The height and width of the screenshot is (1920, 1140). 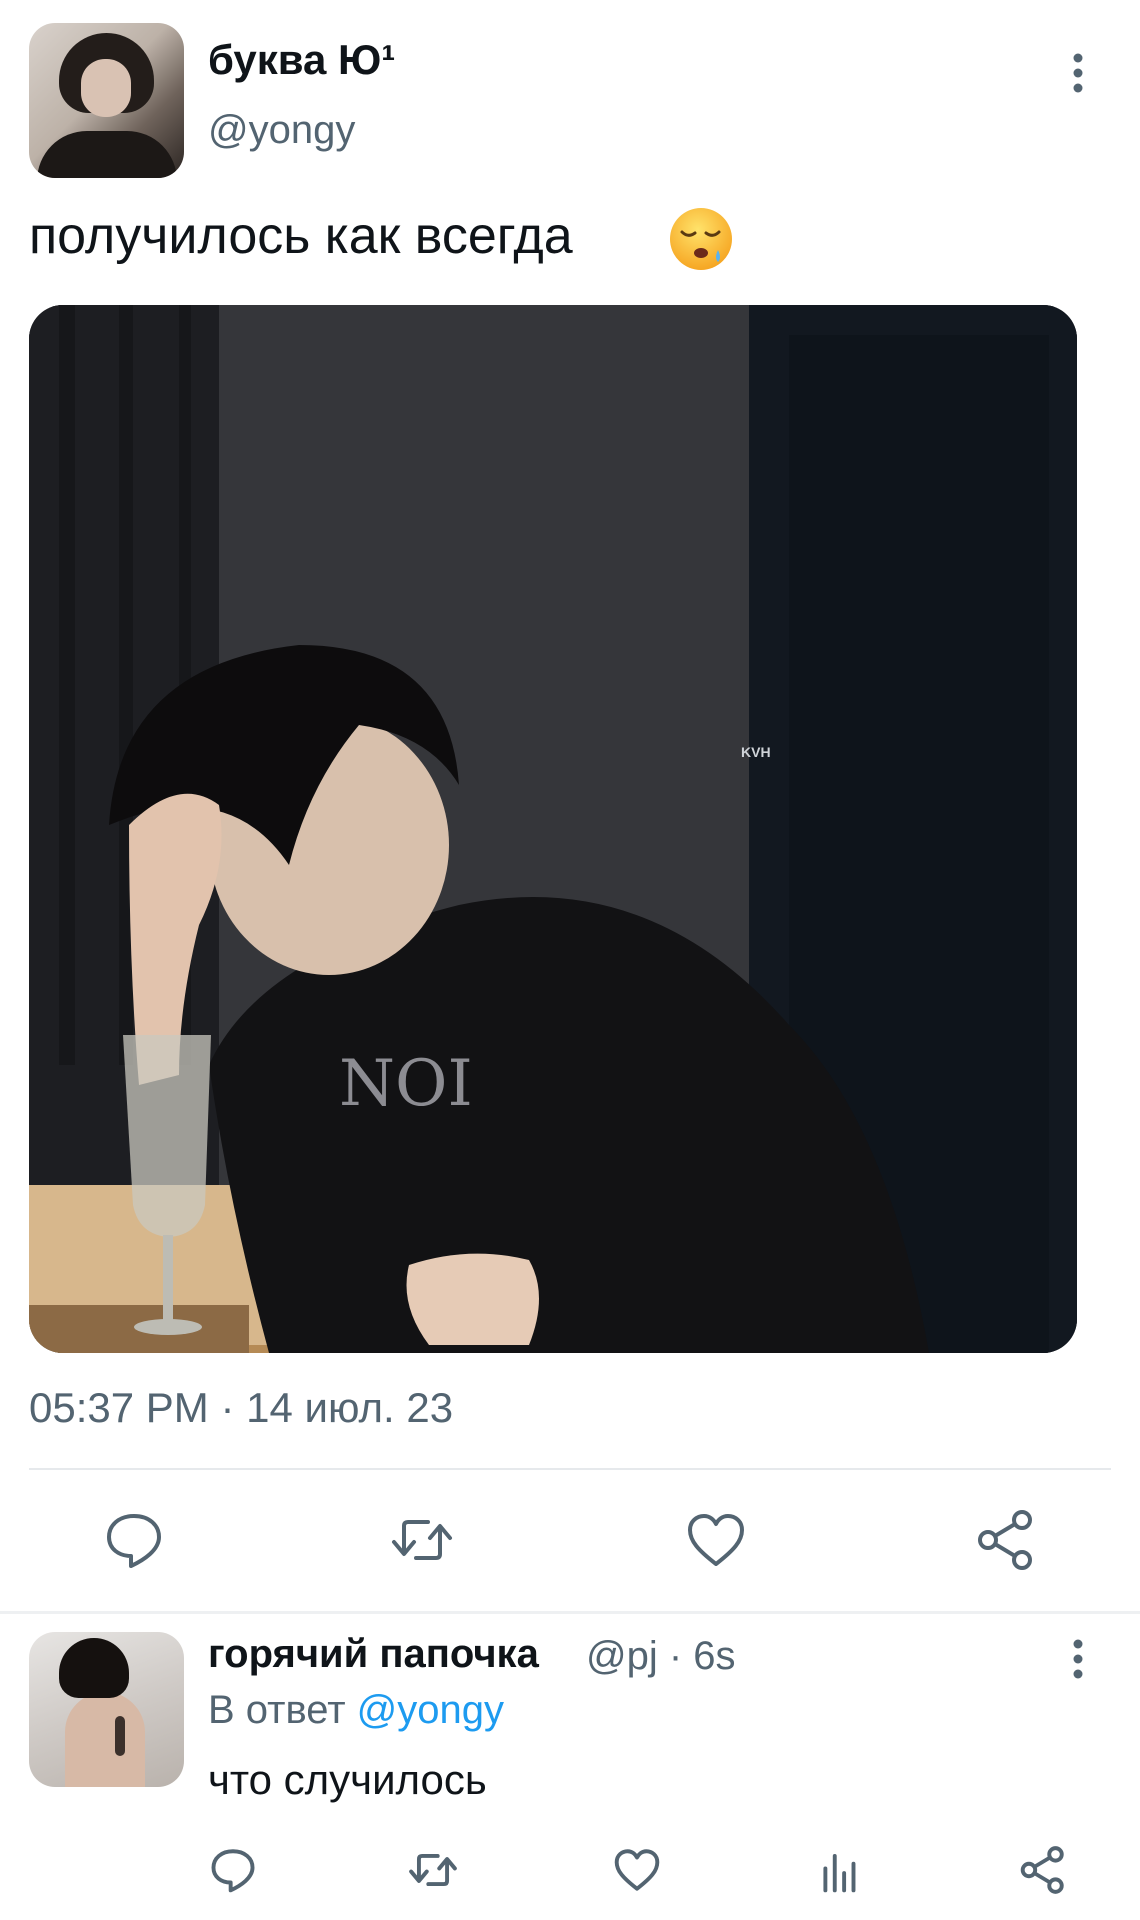 I want to click on reply-share-icon, so click(x=1043, y=1870).